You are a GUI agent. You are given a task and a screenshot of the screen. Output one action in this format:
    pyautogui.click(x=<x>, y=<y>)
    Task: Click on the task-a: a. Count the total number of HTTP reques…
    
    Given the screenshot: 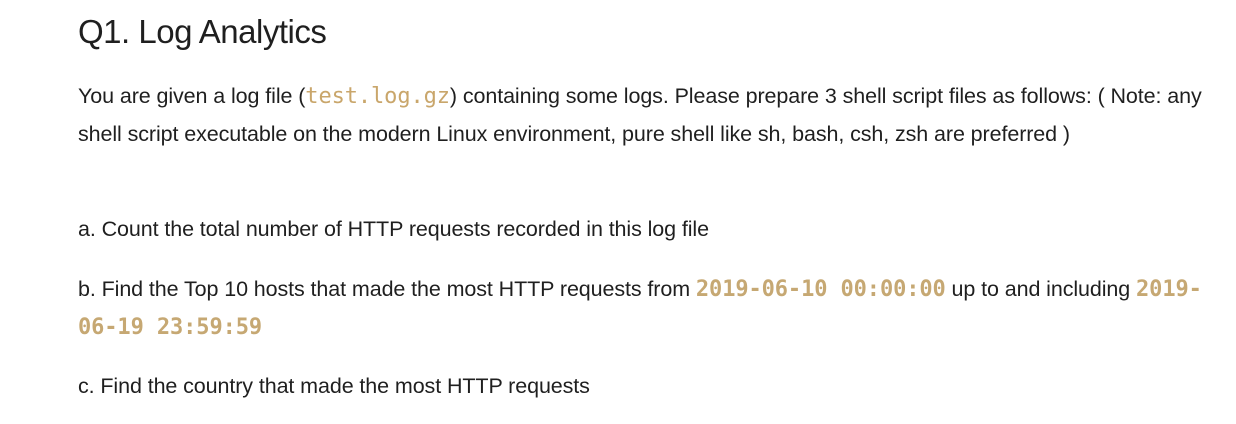 What is the action you would take?
    pyautogui.click(x=393, y=229)
    